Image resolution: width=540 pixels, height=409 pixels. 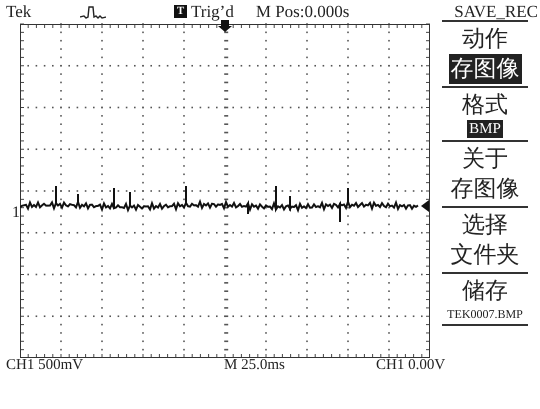 What do you see at coordinates (180, 11) in the screenshot?
I see `trigger-badge: T` at bounding box center [180, 11].